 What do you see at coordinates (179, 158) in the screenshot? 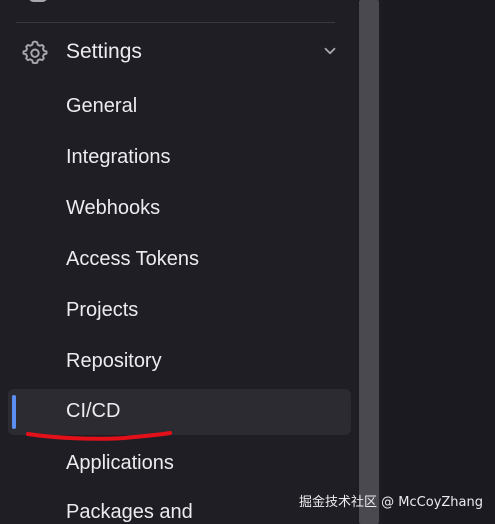
I see `sidebar-item-integrations: Integrations` at bounding box center [179, 158].